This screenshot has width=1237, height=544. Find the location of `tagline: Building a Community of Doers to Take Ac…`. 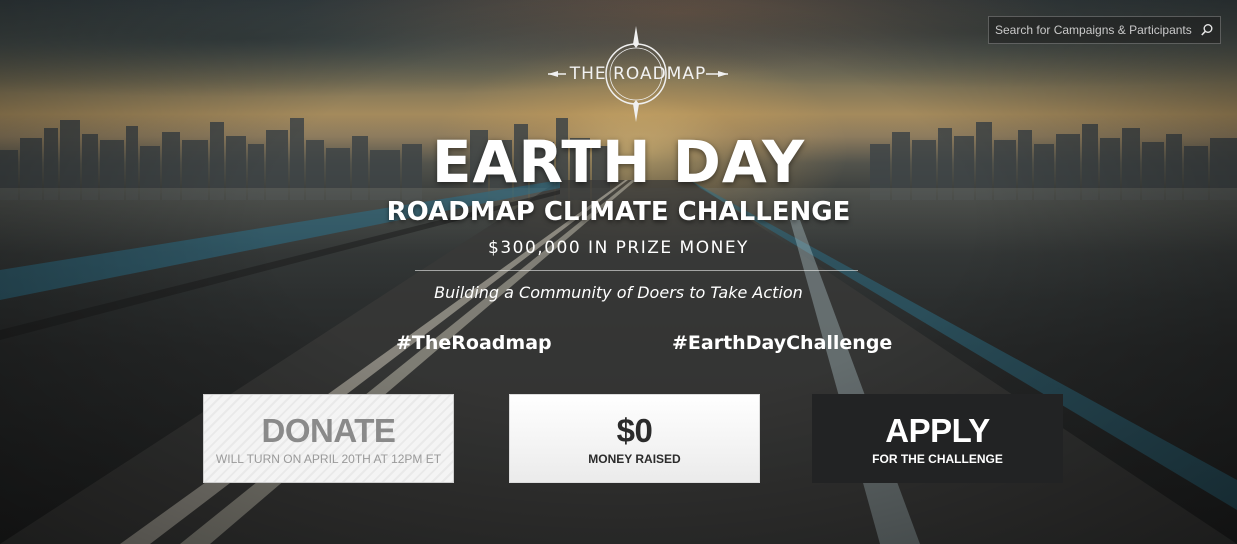

tagline: Building a Community of Doers to Take Ac… is located at coordinates (618, 292).